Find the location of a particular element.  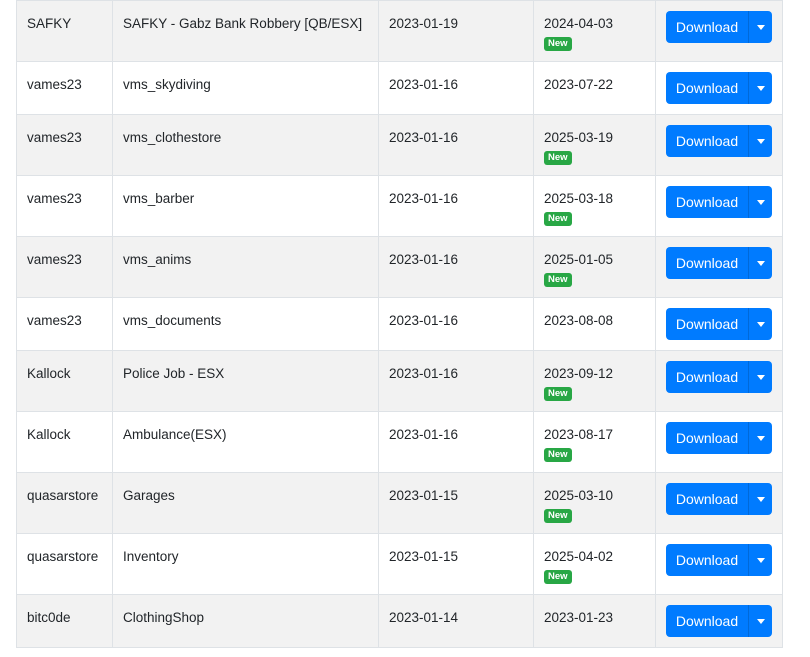

updated-date-cell: 2023-07-22 is located at coordinates (594, 88).